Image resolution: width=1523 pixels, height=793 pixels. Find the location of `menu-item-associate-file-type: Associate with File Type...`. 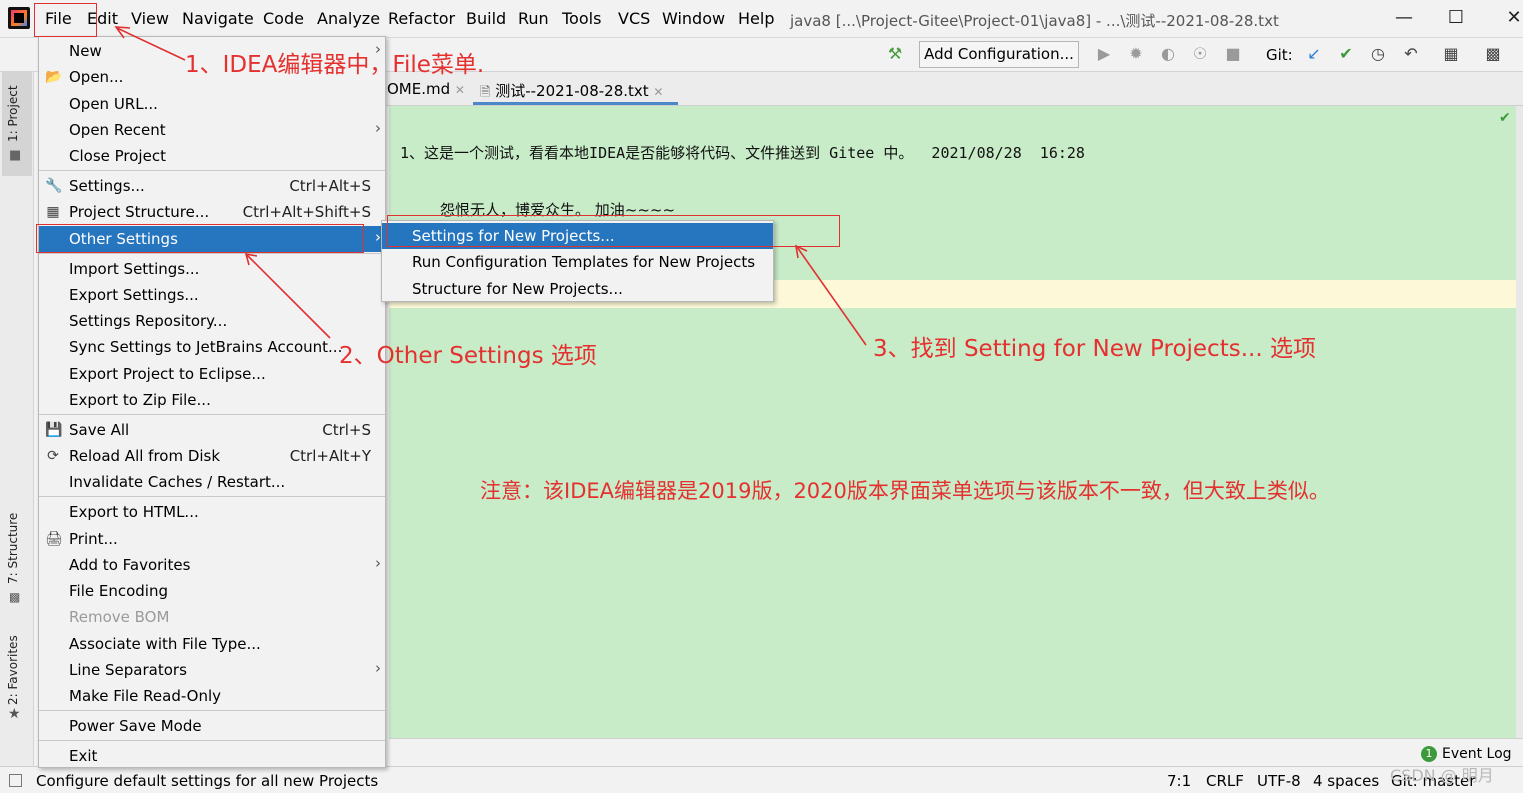

menu-item-associate-file-type: Associate with File Type... is located at coordinates (212, 644).